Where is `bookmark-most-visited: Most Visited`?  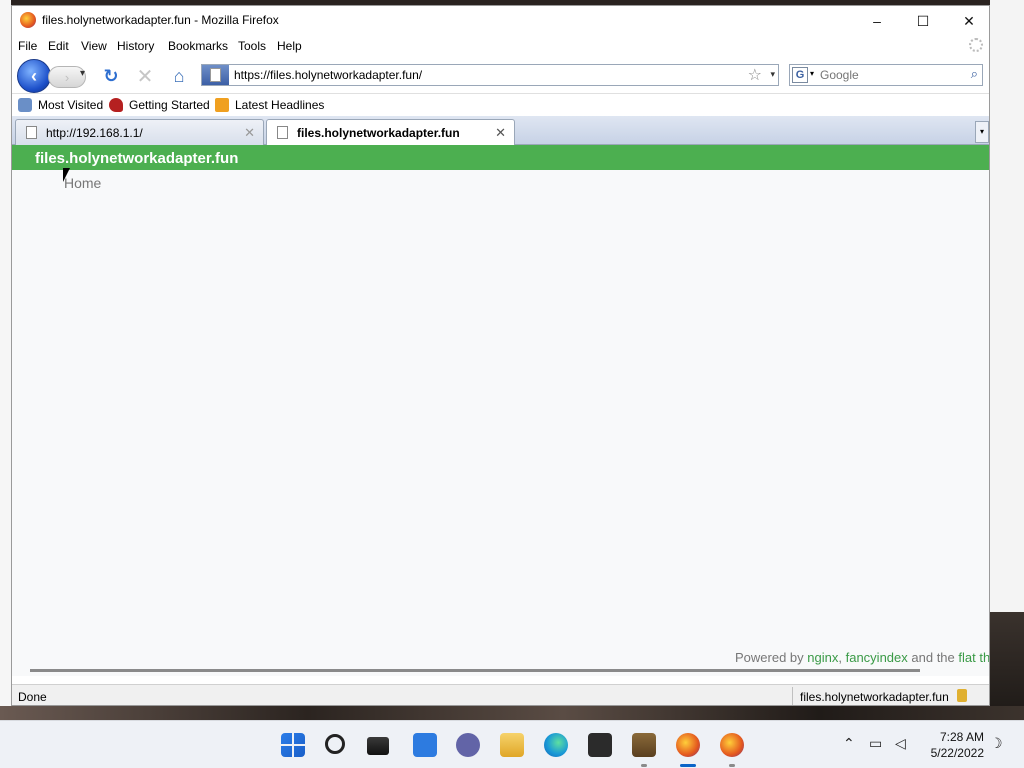 bookmark-most-visited: Most Visited is located at coordinates (60, 105).